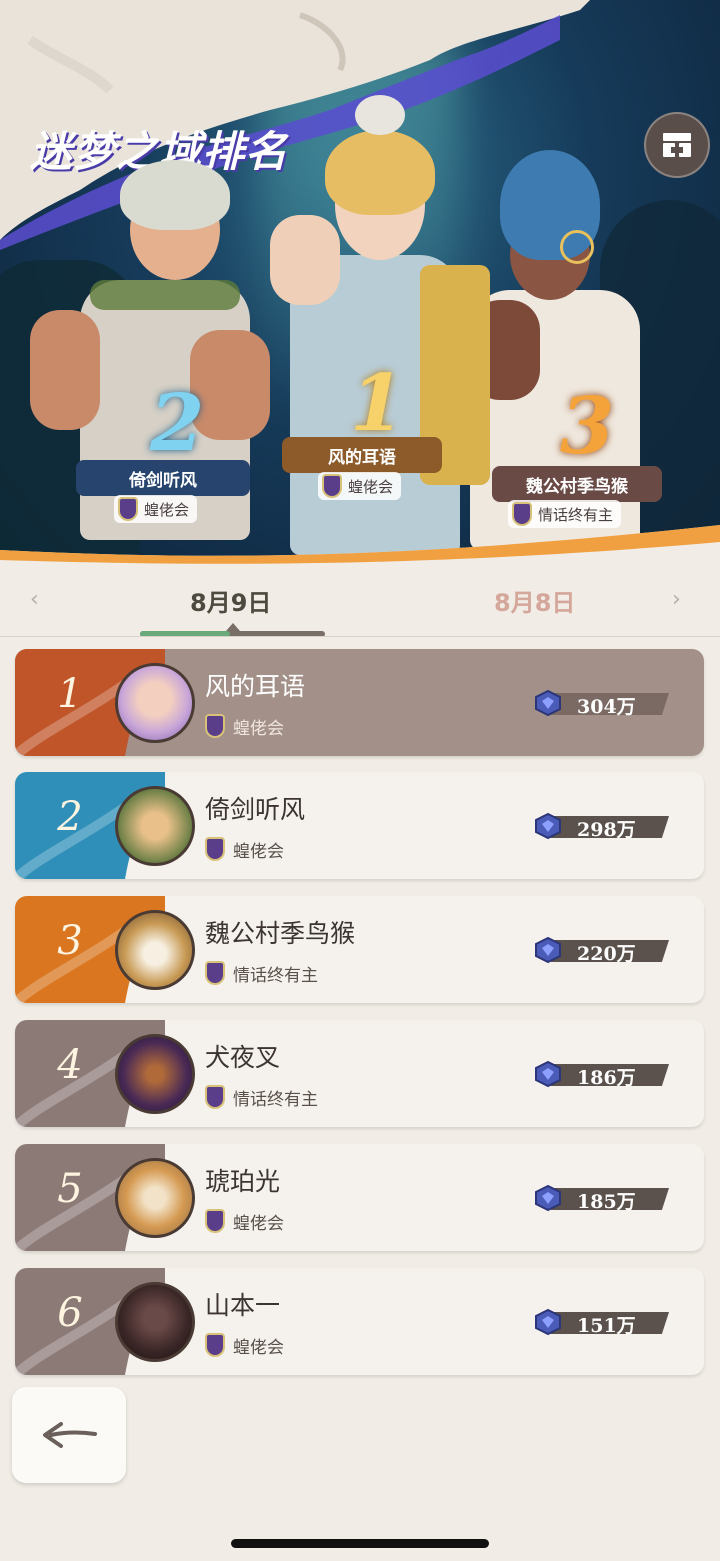 This screenshot has width=720, height=1561. What do you see at coordinates (606, 1202) in the screenshot?
I see `score-value: 185万` at bounding box center [606, 1202].